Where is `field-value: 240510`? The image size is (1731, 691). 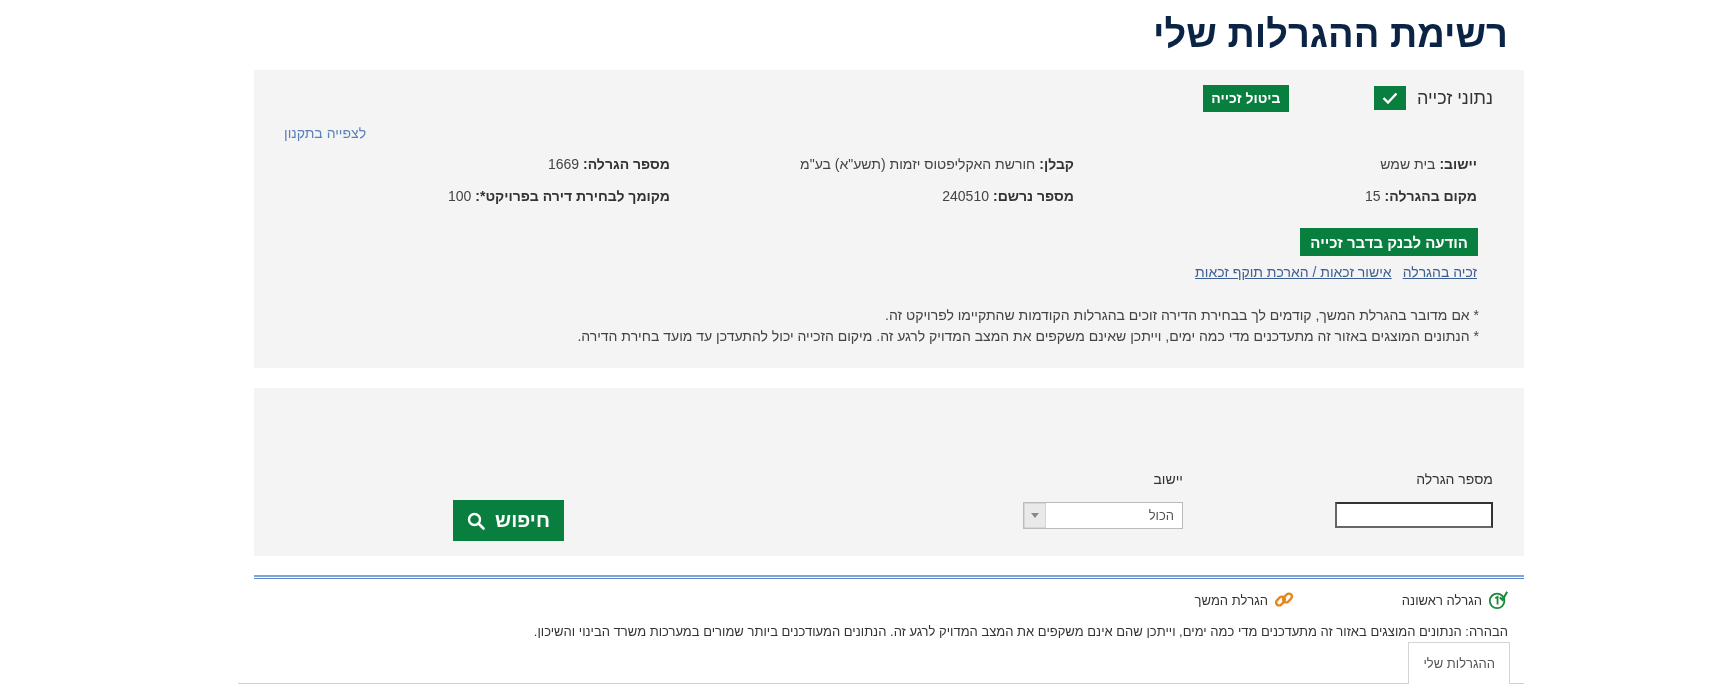
field-value: 240510 is located at coordinates (965, 196).